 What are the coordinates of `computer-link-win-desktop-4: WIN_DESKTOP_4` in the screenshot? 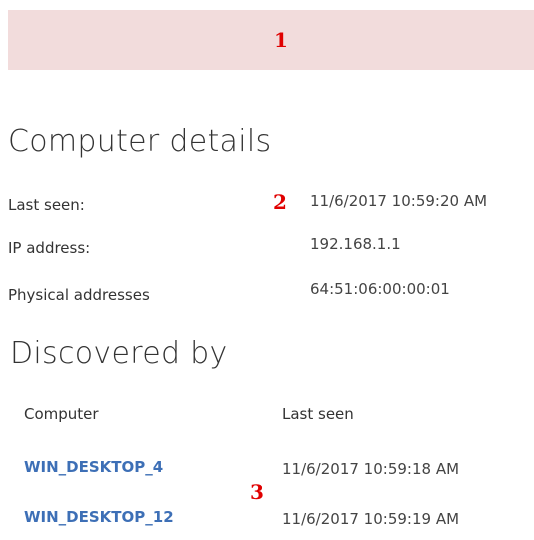 It's located at (93, 467).